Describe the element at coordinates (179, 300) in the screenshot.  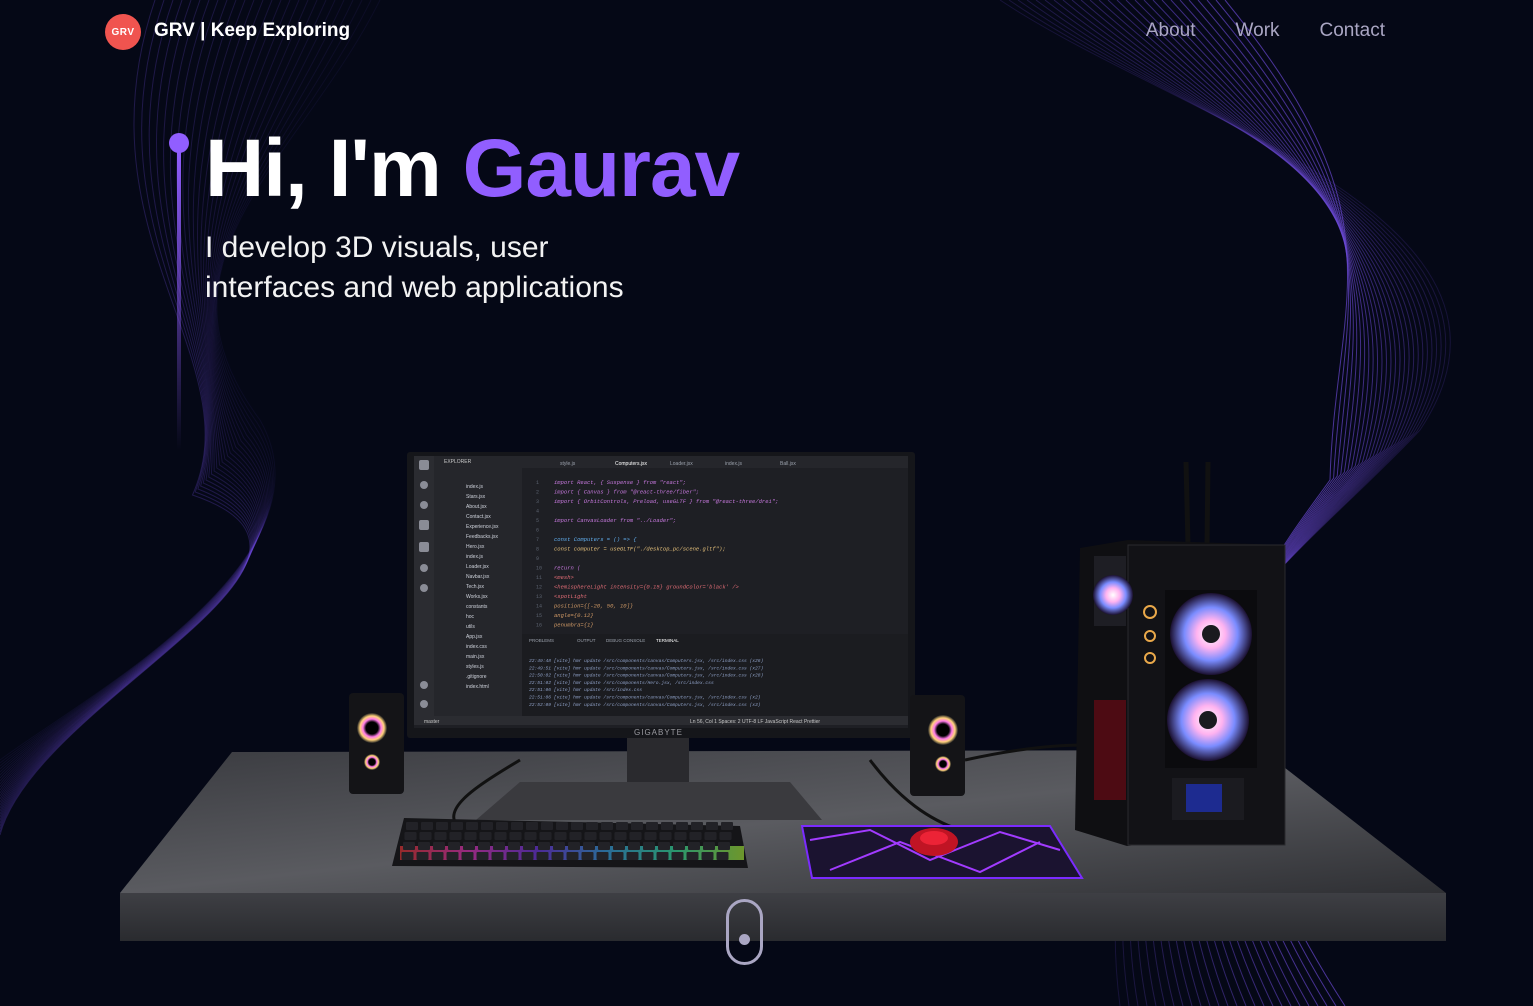
I see `hero-rail-line` at that location.